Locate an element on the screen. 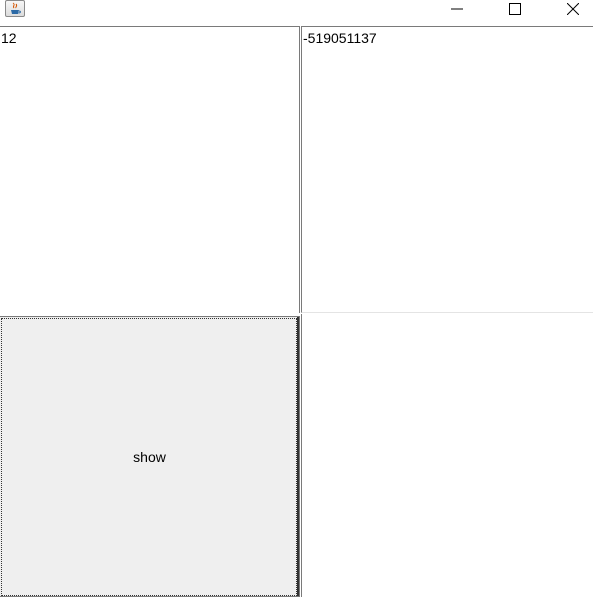 The height and width of the screenshot is (597, 593). maximize-icon is located at coordinates (515, 9).